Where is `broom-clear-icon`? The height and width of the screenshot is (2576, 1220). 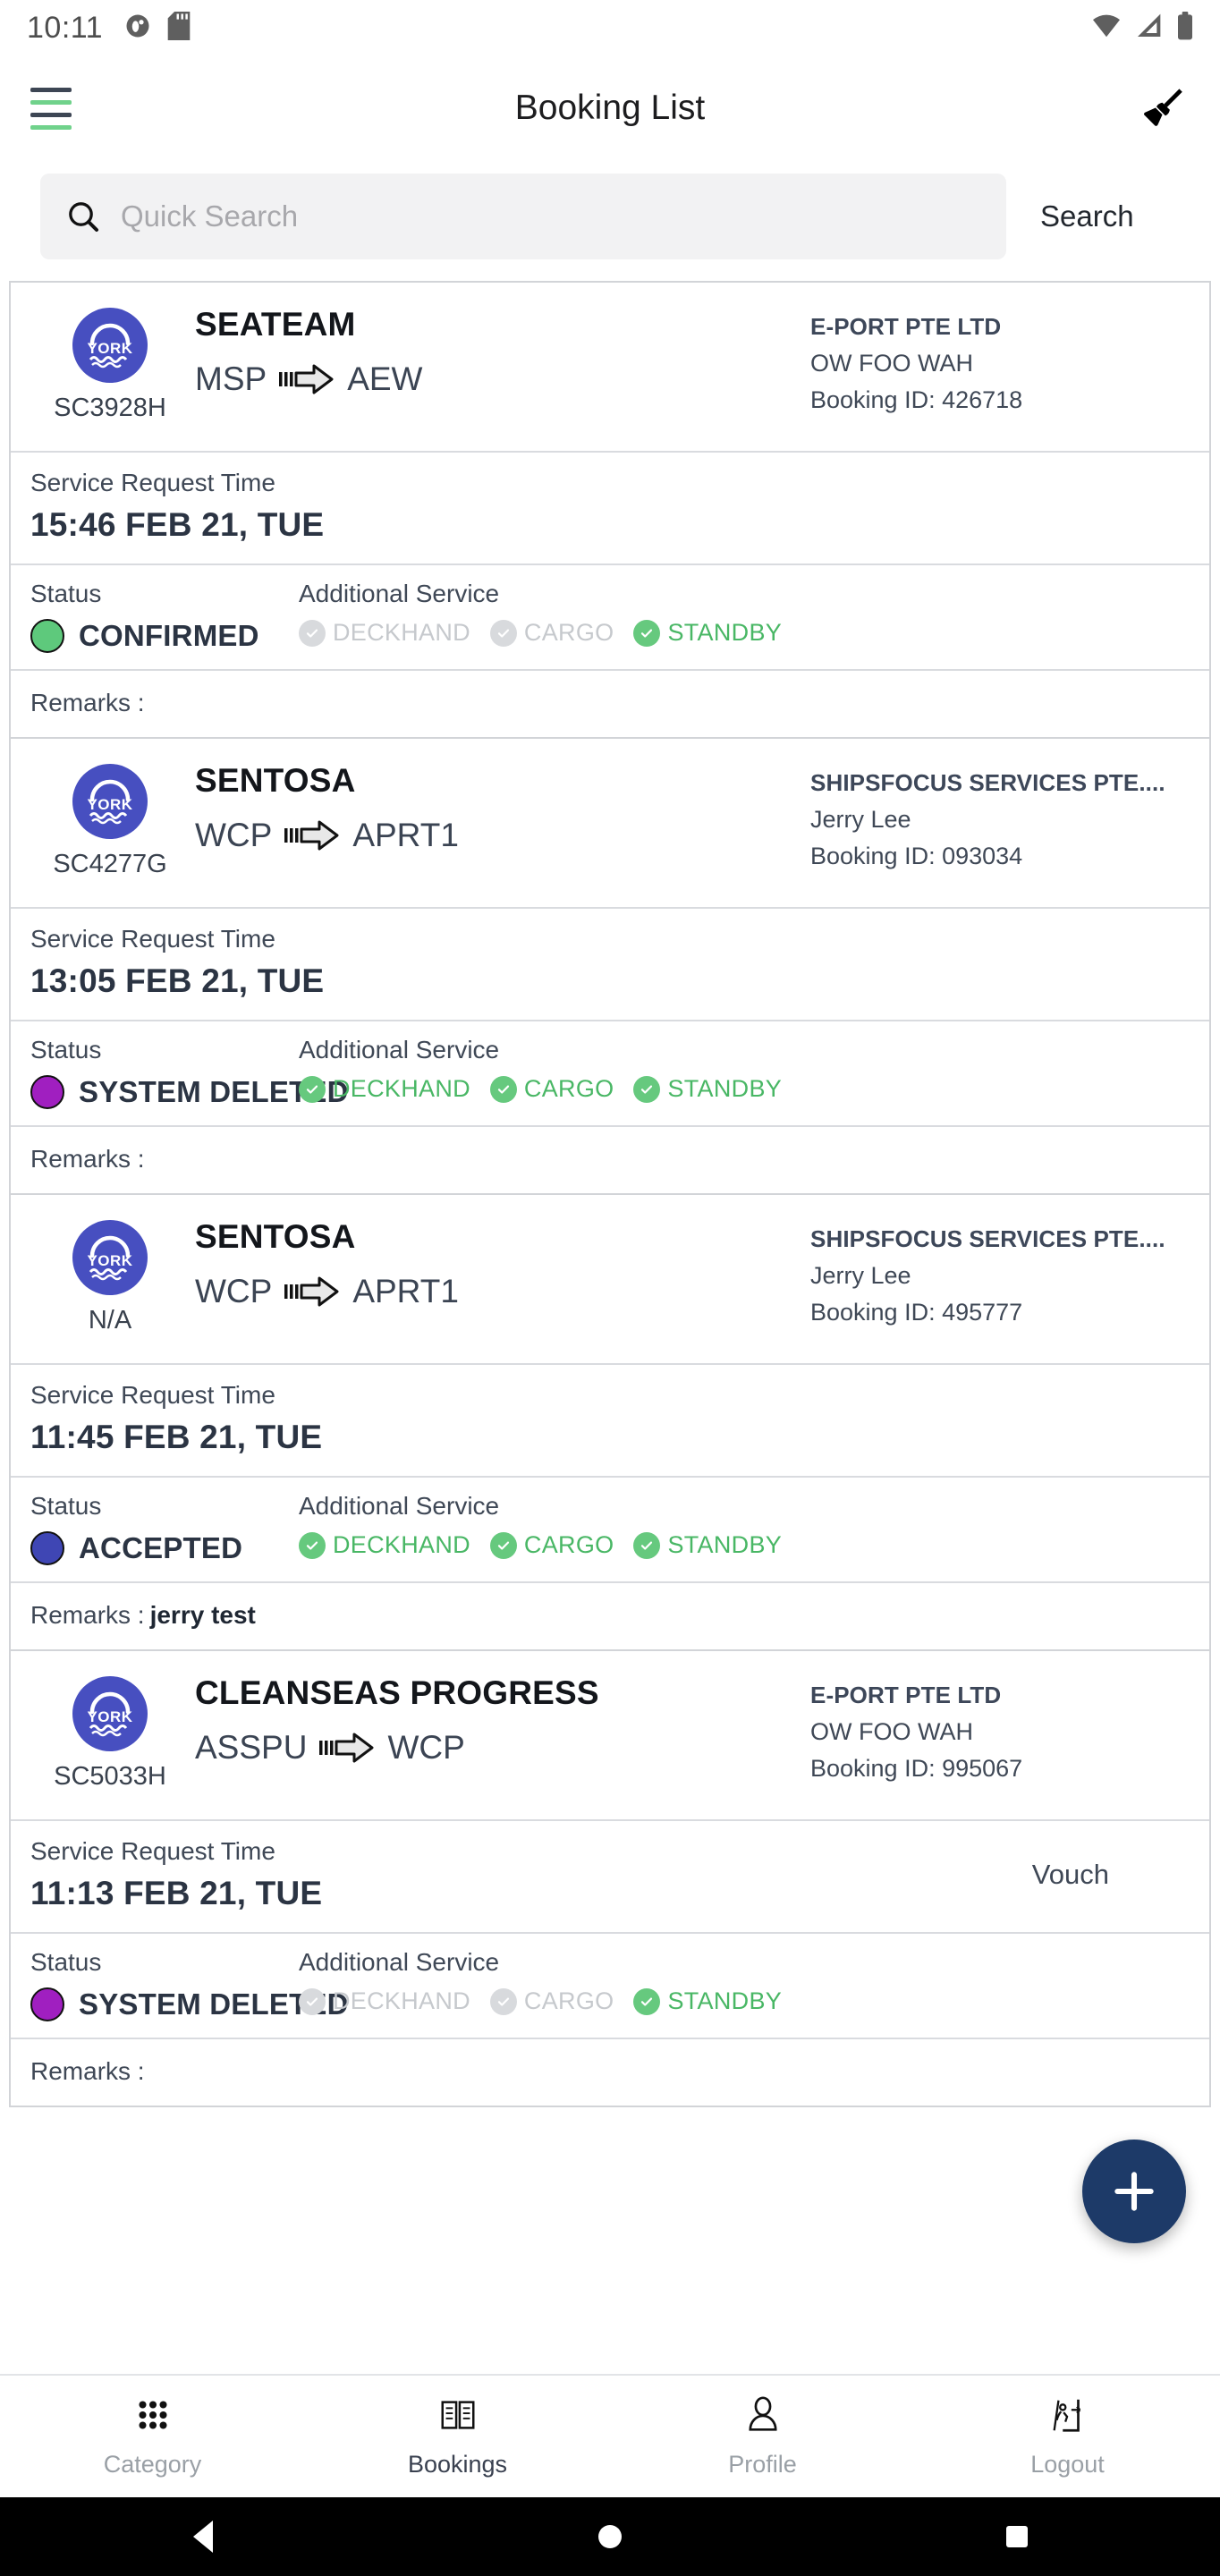
broom-clear-icon is located at coordinates (1163, 108).